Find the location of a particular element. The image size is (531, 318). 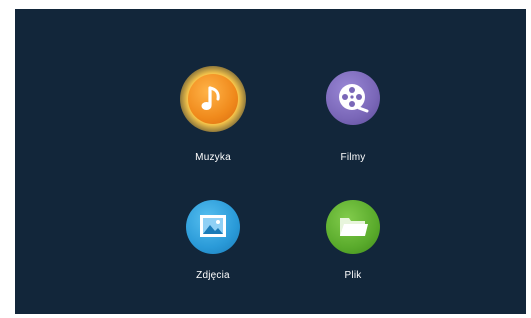

photos-button is located at coordinates (213, 227).